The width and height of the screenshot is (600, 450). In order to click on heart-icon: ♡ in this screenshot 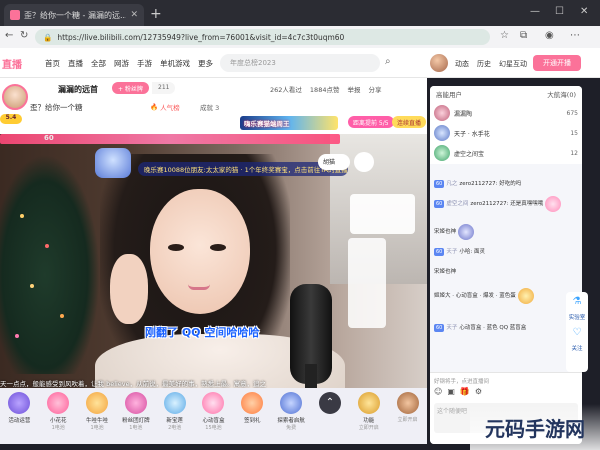, I will do `click(577, 332)`.